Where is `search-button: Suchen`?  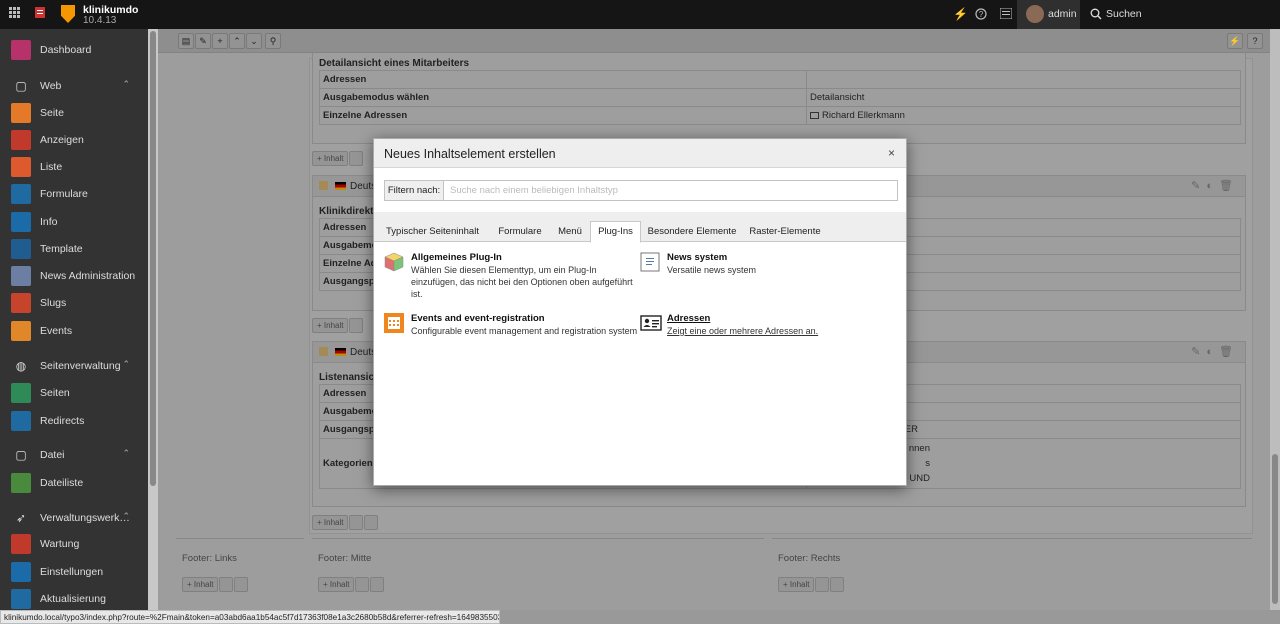 search-button: Suchen is located at coordinates (1124, 14).